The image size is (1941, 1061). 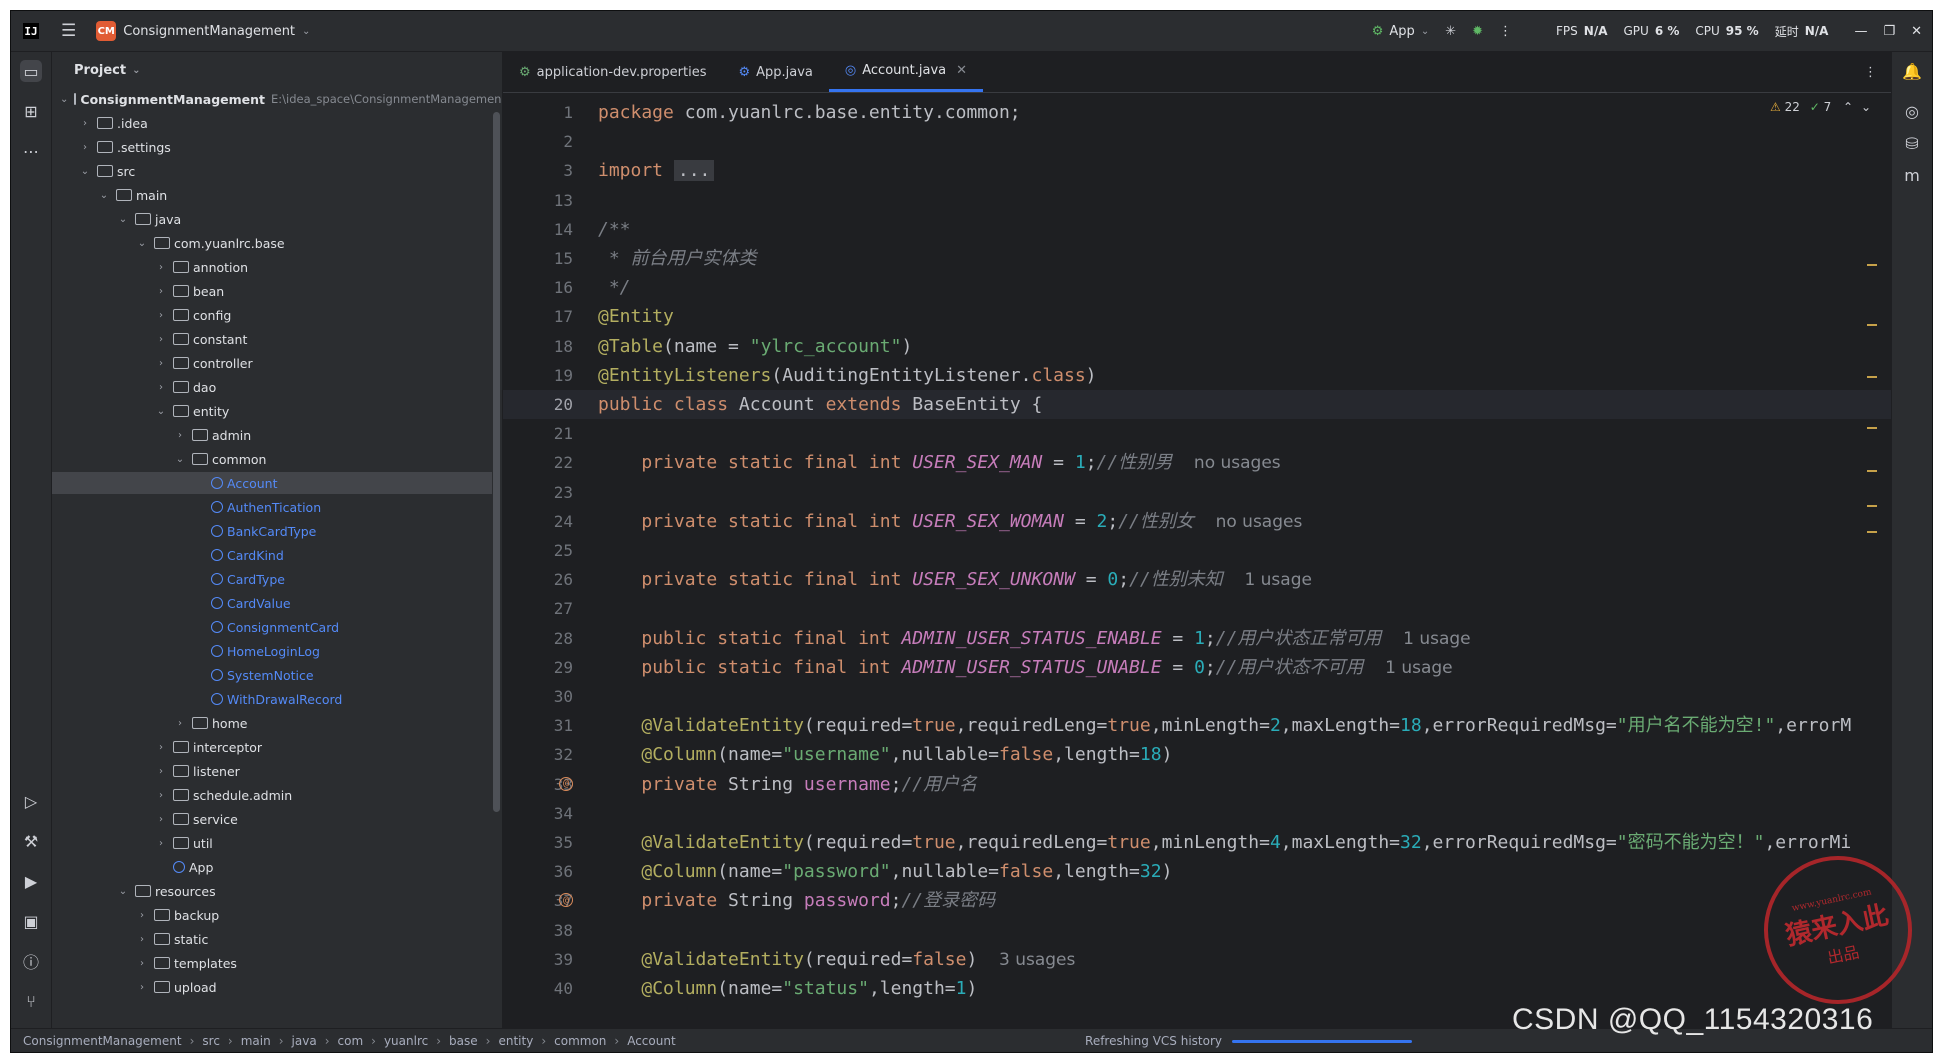 What do you see at coordinates (614, 287) in the screenshot?
I see `code-line: */` at bounding box center [614, 287].